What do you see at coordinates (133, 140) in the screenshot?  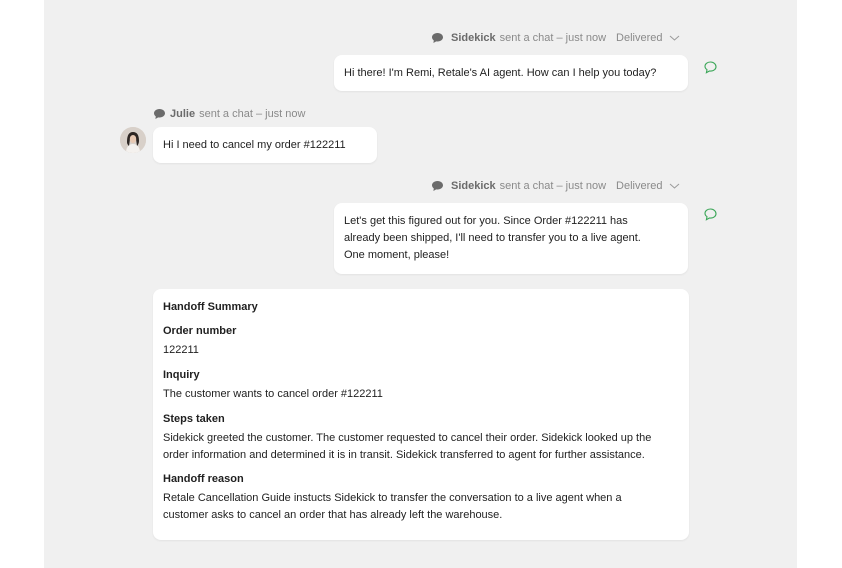 I see `user-avatar` at bounding box center [133, 140].